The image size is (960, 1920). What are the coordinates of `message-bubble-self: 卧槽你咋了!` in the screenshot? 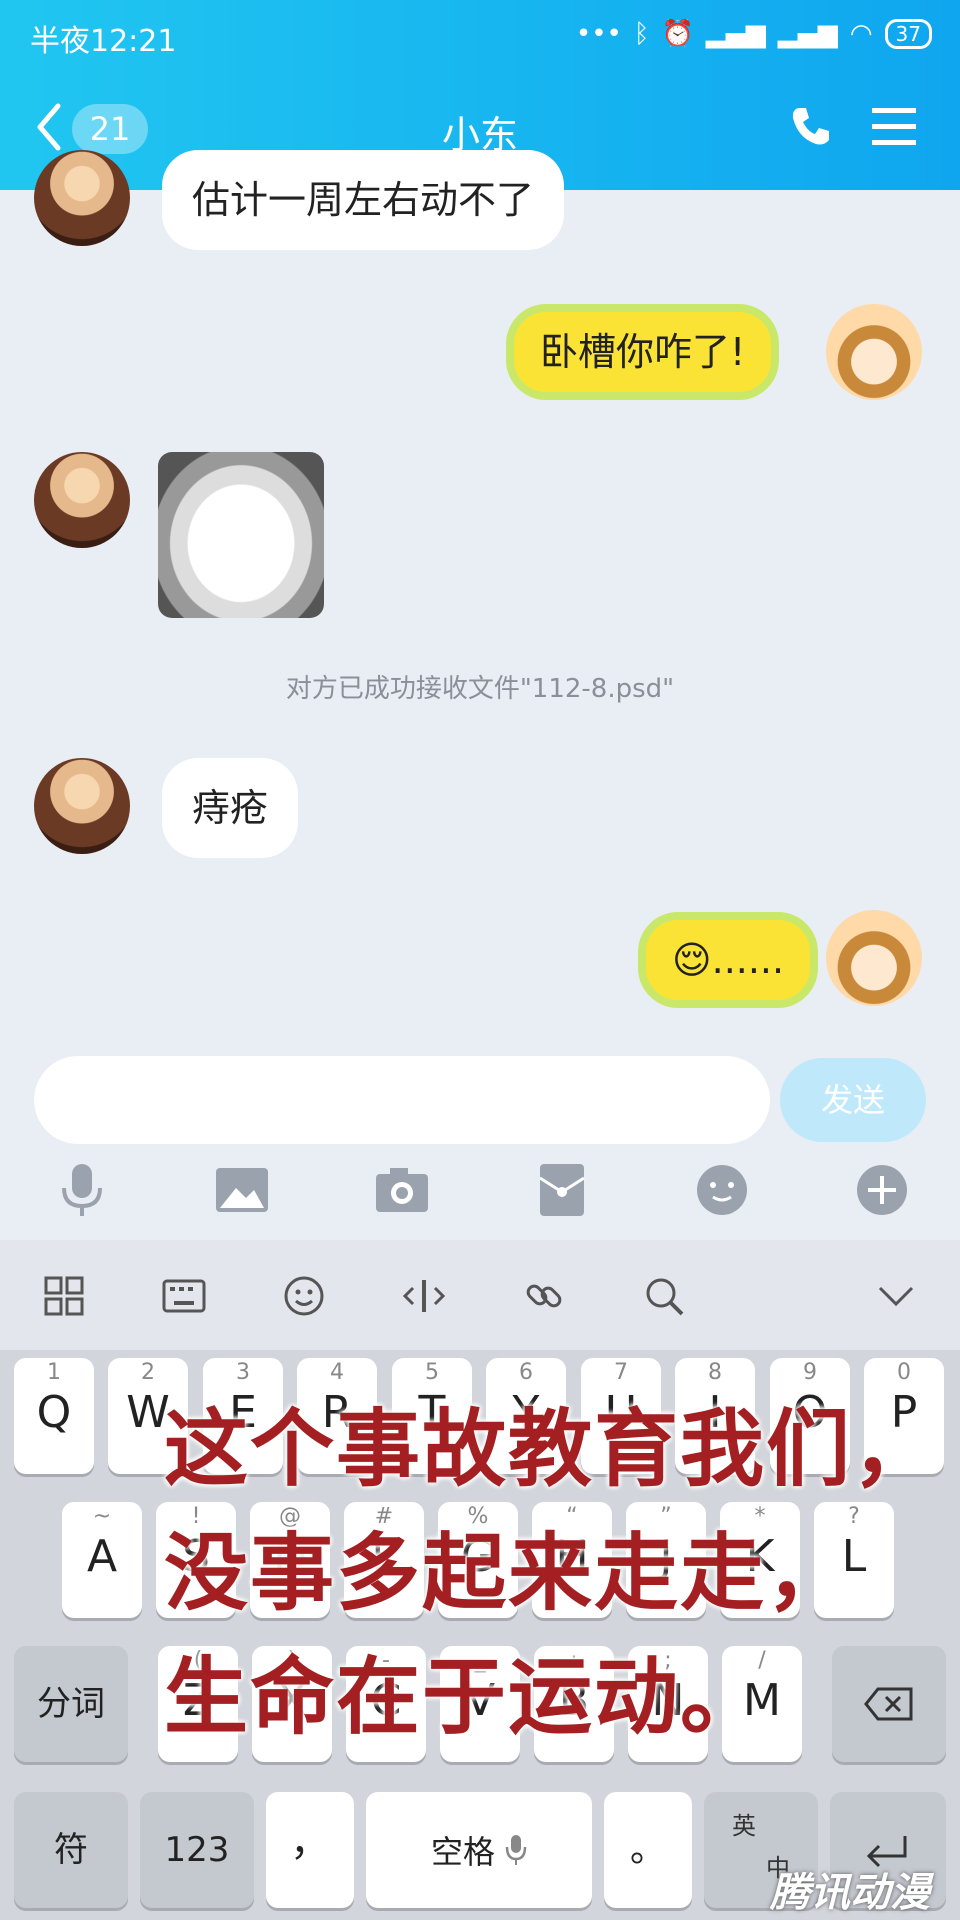 It's located at (643, 352).